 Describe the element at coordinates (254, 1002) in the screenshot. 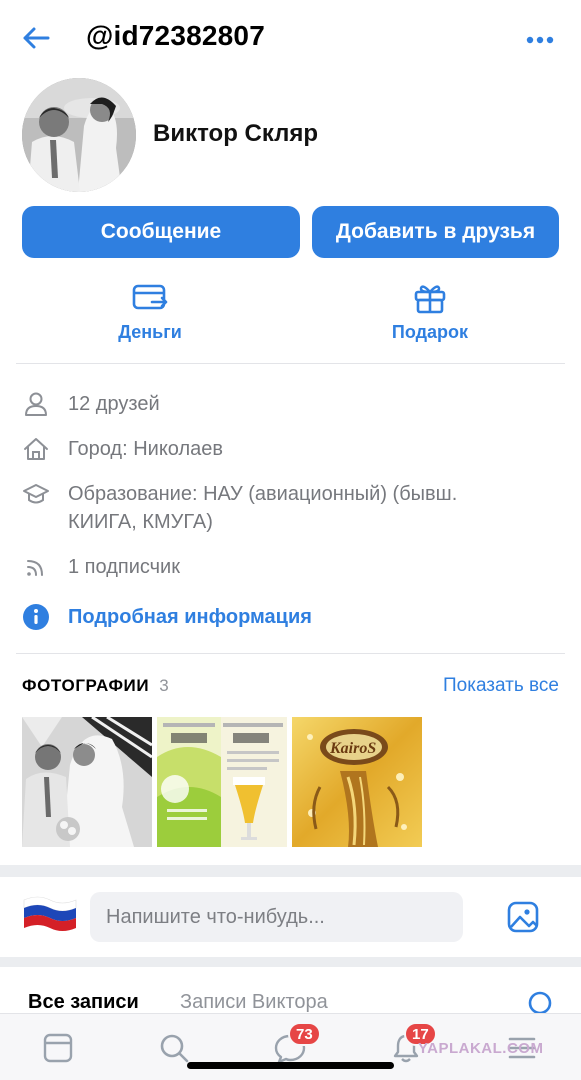

I see `tab-owner-posts: Записи Виктора` at that location.